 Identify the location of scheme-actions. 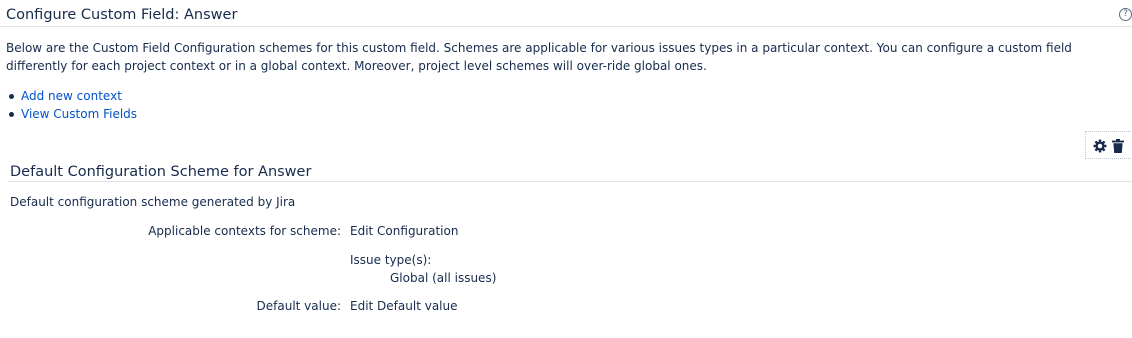
(1108, 145).